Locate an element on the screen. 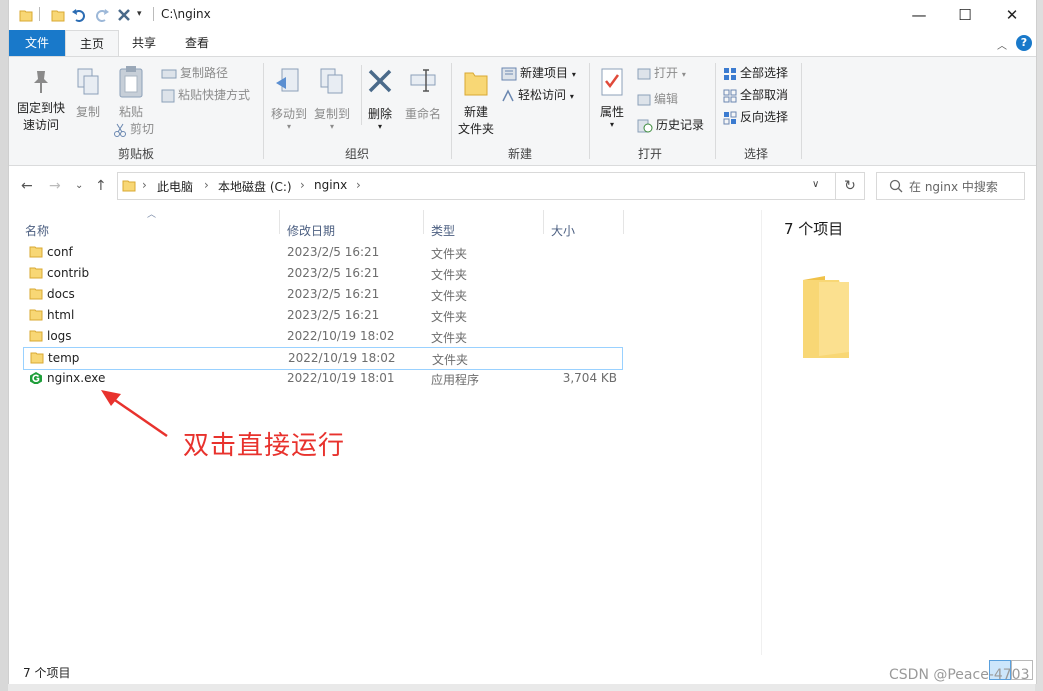  column-header-size: 大小 is located at coordinates (563, 230).